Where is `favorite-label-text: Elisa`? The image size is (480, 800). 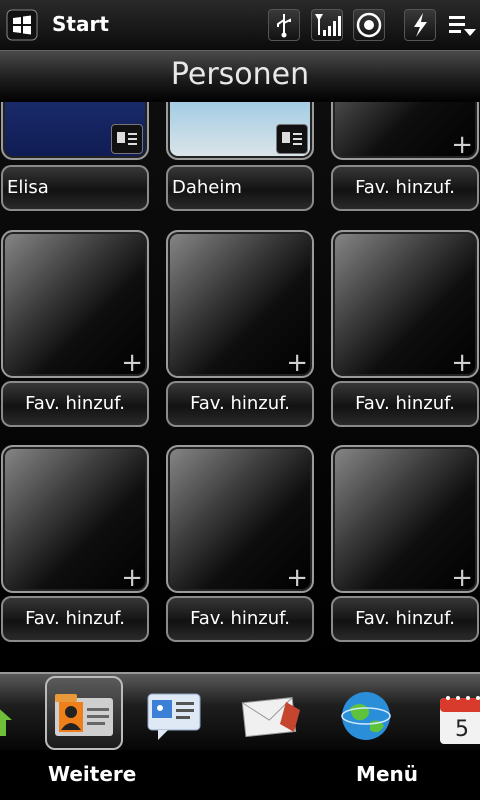 favorite-label-text: Elisa is located at coordinates (28, 187).